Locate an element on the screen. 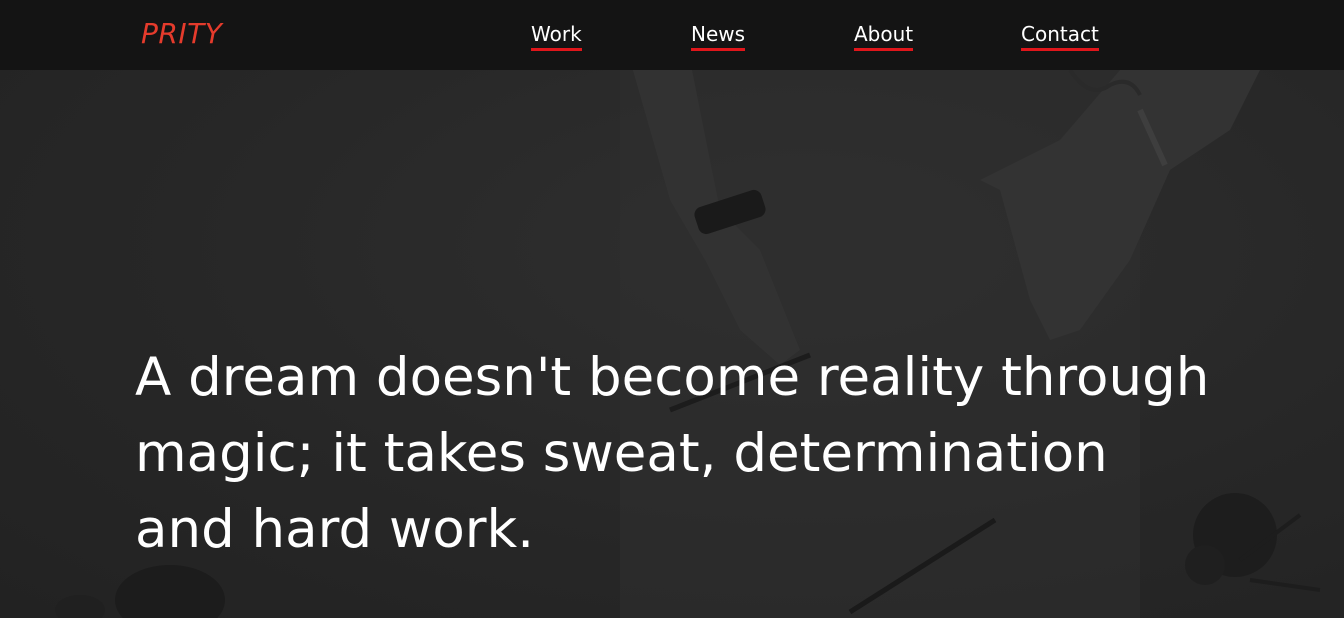 The width and height of the screenshot is (1344, 618). brand-logo: PRITY is located at coordinates (181, 33).